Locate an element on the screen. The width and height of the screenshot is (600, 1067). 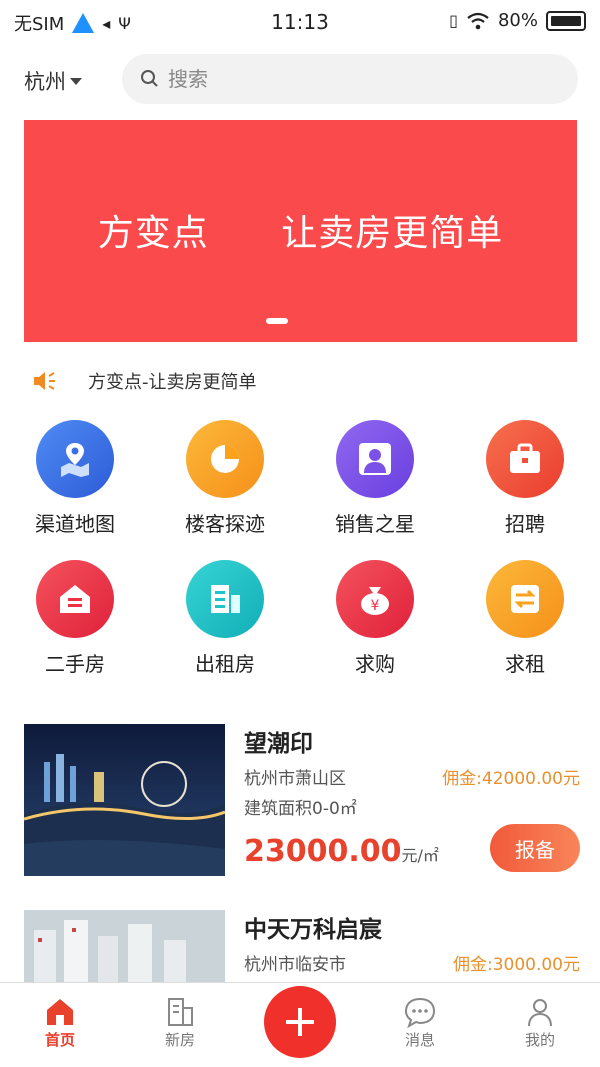
listing-info: 中天万科启宸 杭州市临安市 佣金:3000.00元 is located at coordinates (412, 942).